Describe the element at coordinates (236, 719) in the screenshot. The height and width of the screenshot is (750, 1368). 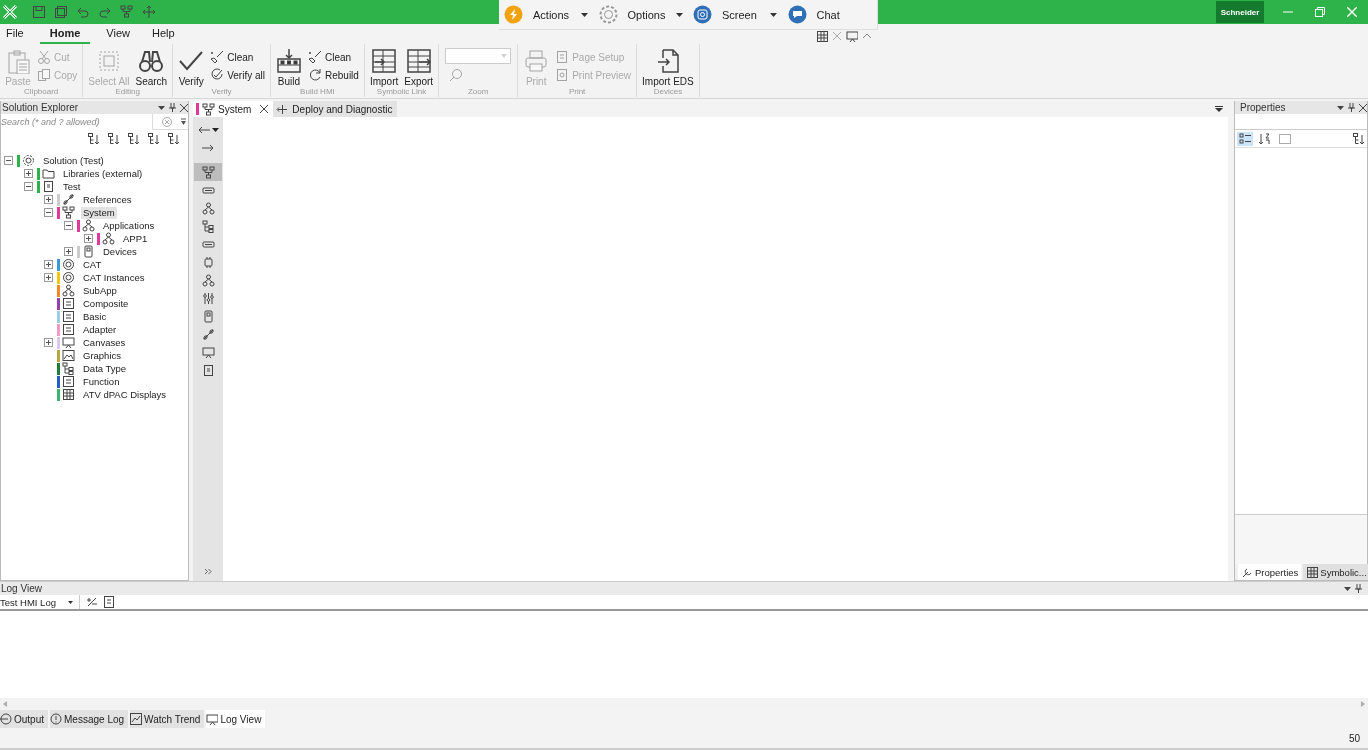
I see `panel-tab: Log View` at that location.